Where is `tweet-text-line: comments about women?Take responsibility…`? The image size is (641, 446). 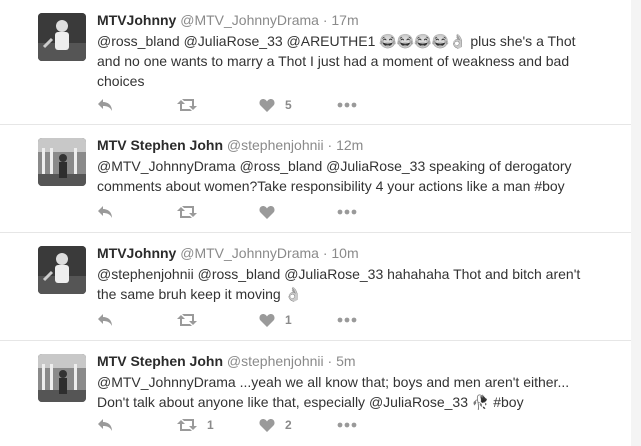
tweet-text-line: comments about women?Take responsibility… is located at coordinates (331, 186).